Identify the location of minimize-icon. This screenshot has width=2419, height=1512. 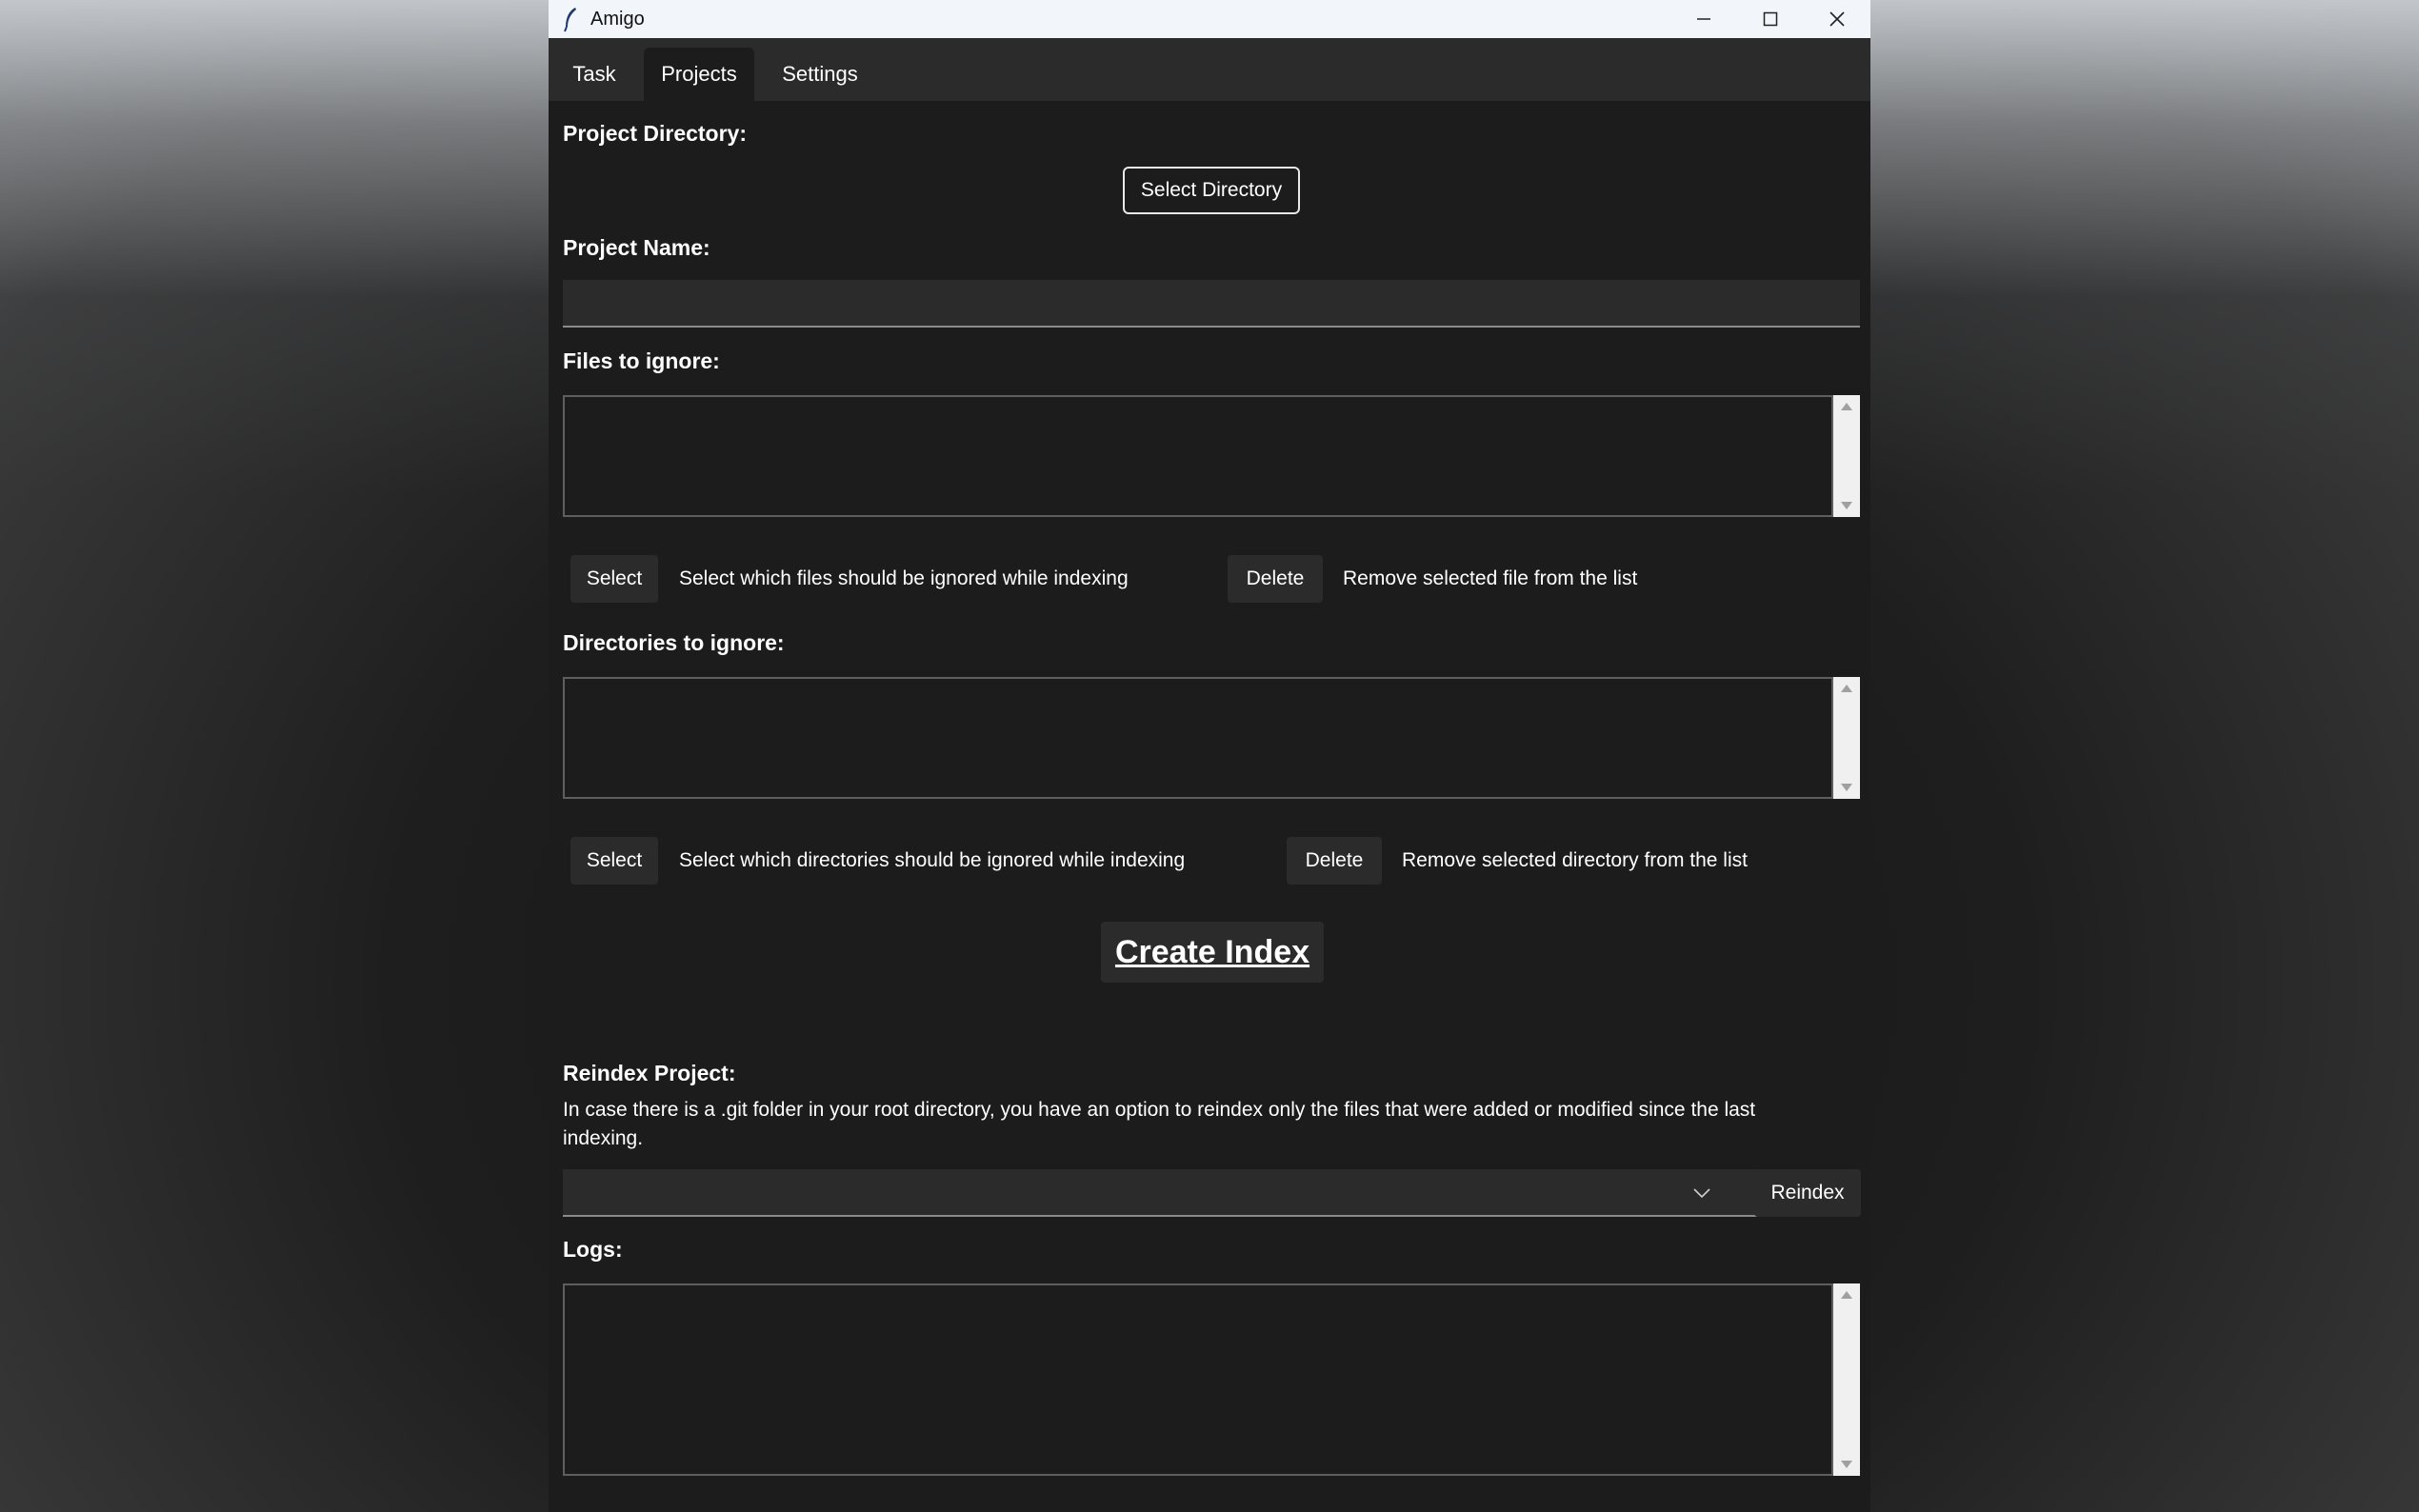
(1703, 19).